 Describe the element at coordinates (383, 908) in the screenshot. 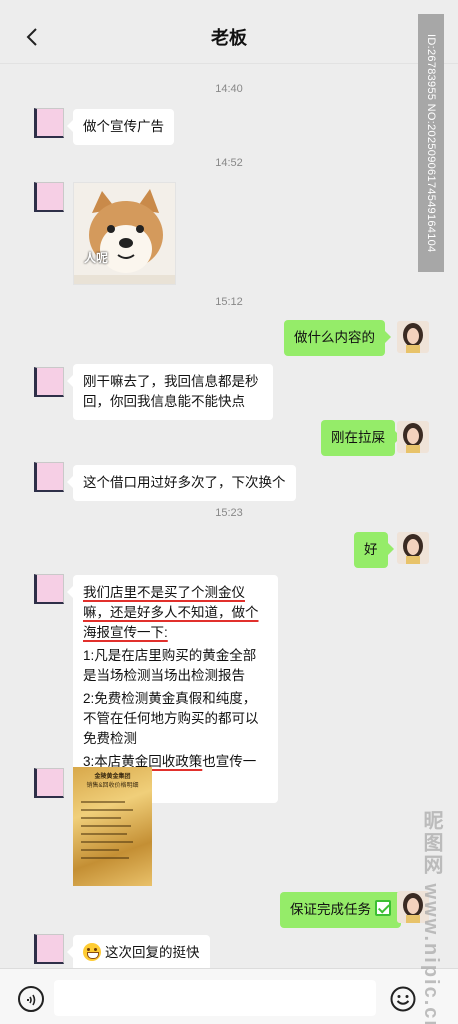

I see `check-mark-icon` at that location.